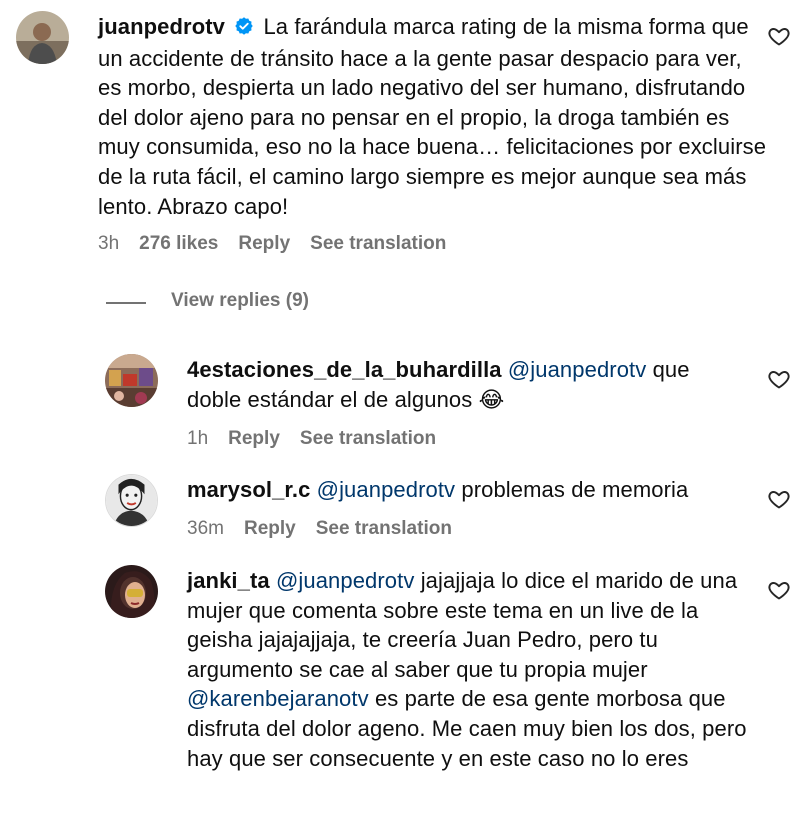 This screenshot has width=800, height=816. What do you see at coordinates (161, 26) in the screenshot?
I see `comment-username: juanpedrotv` at bounding box center [161, 26].